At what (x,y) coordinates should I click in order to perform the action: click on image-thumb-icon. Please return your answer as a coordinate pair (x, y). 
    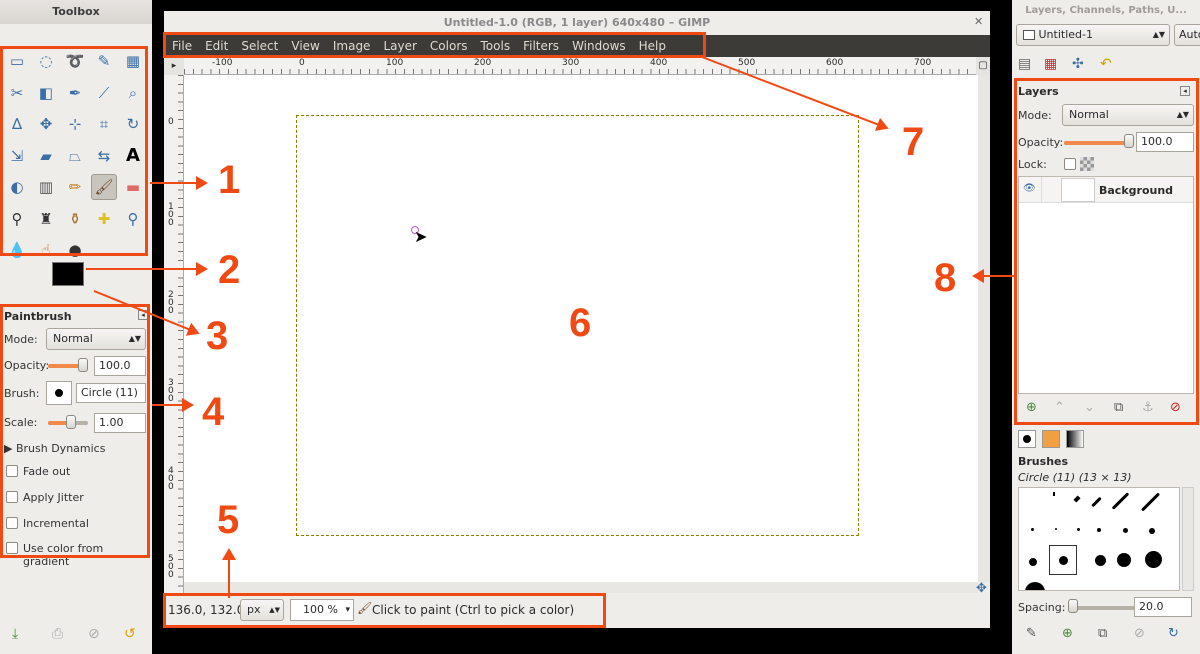
    Looking at the image, I should click on (1029, 35).